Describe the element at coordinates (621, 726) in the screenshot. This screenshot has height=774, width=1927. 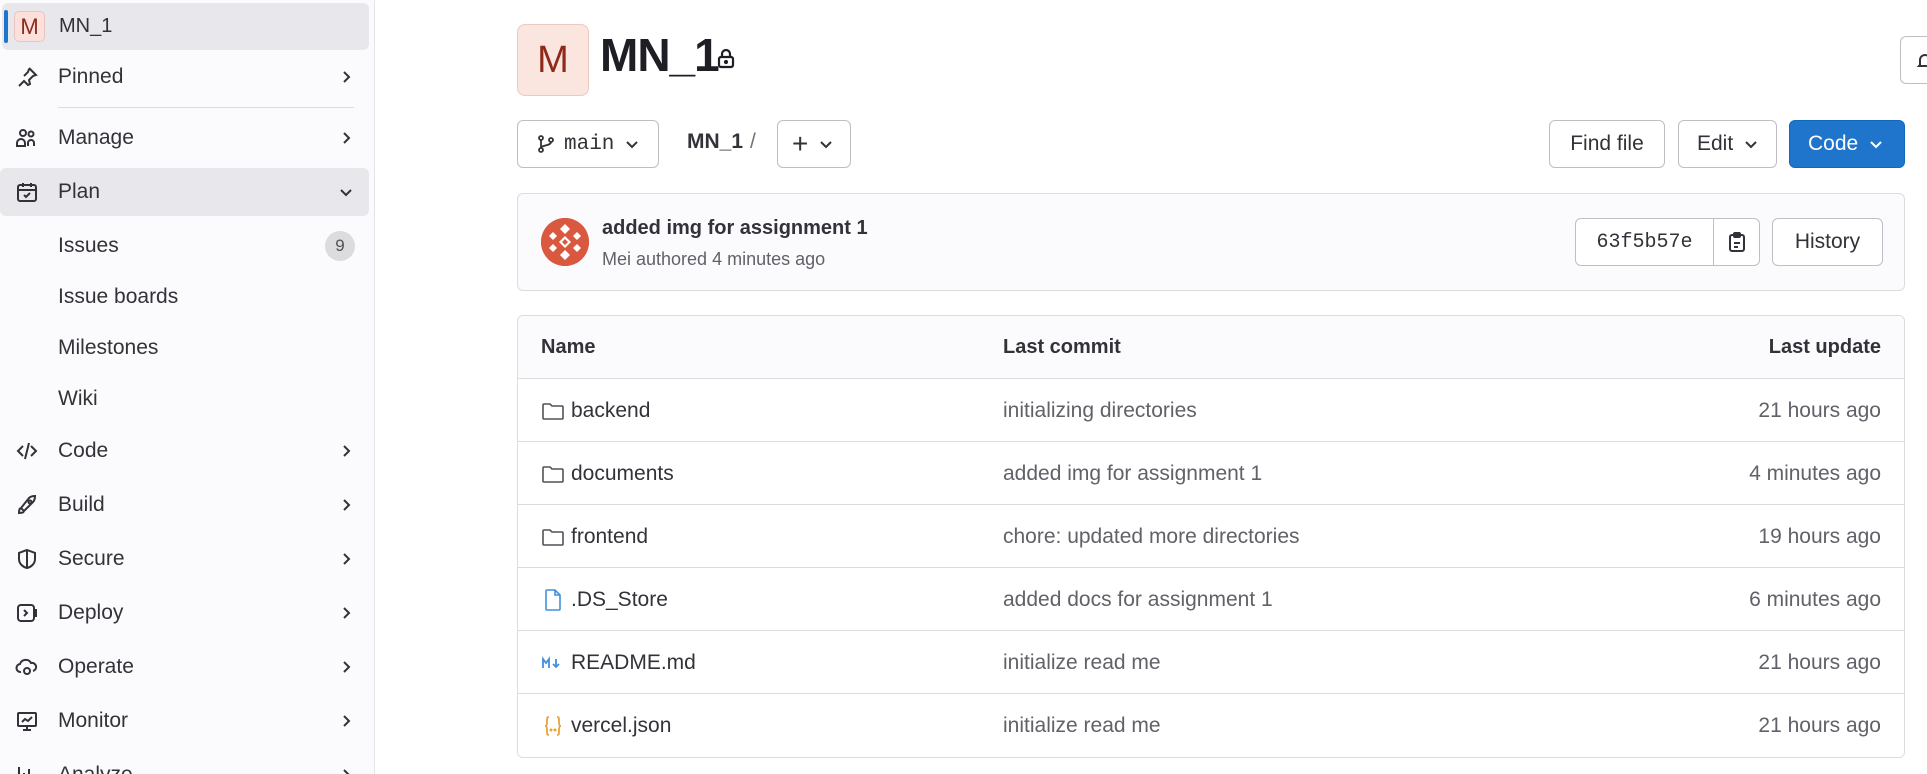
I see `file-name: vercel.json` at that location.